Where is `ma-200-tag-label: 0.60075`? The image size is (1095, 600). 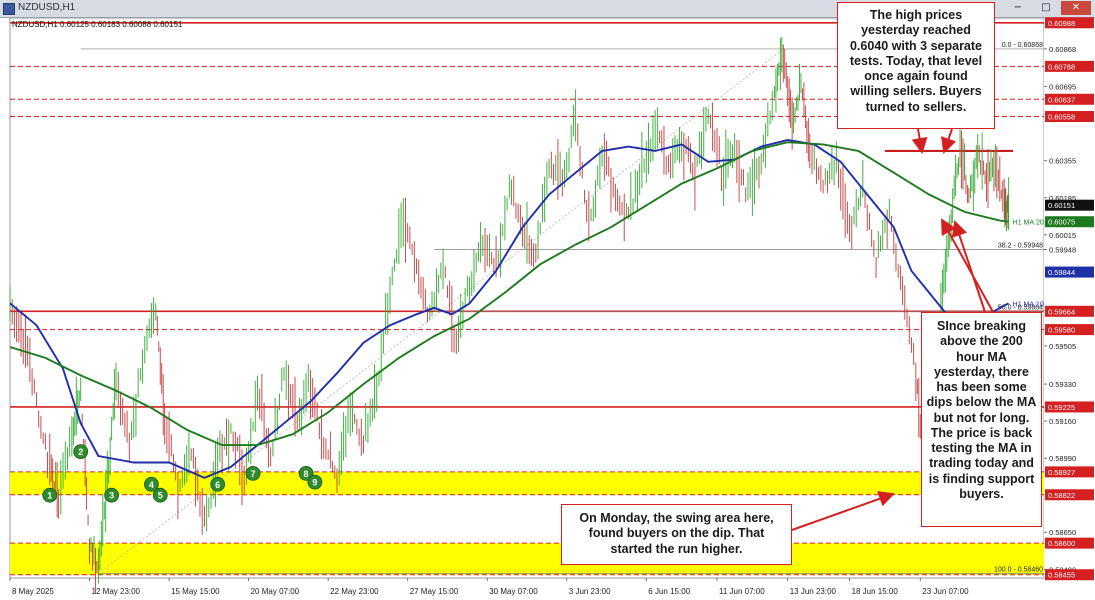 ma-200-tag-label: 0.60075 is located at coordinates (1061, 222).